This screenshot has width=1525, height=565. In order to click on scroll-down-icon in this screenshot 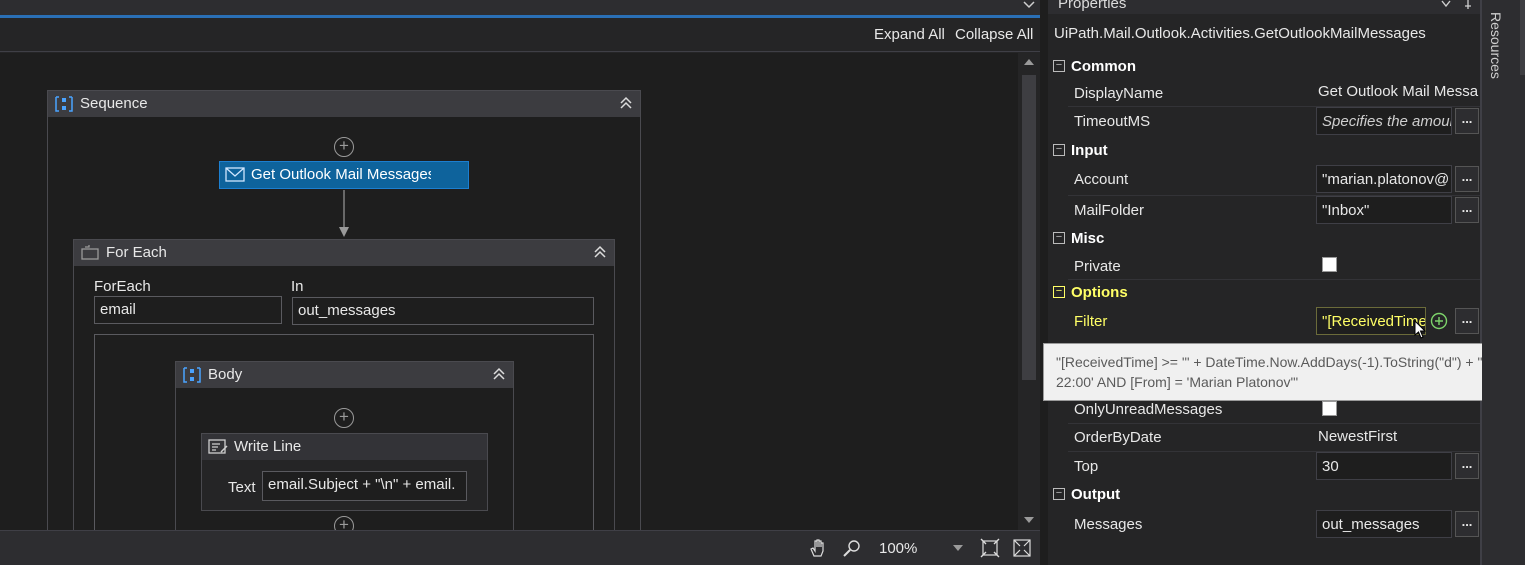, I will do `click(1029, 520)`.